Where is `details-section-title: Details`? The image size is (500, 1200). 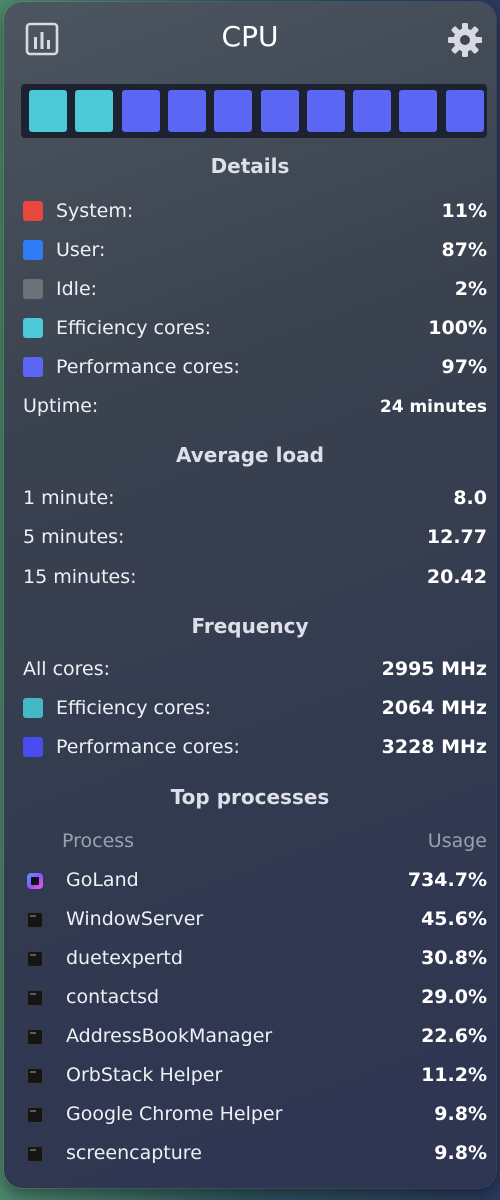 details-section-title: Details is located at coordinates (250, 166).